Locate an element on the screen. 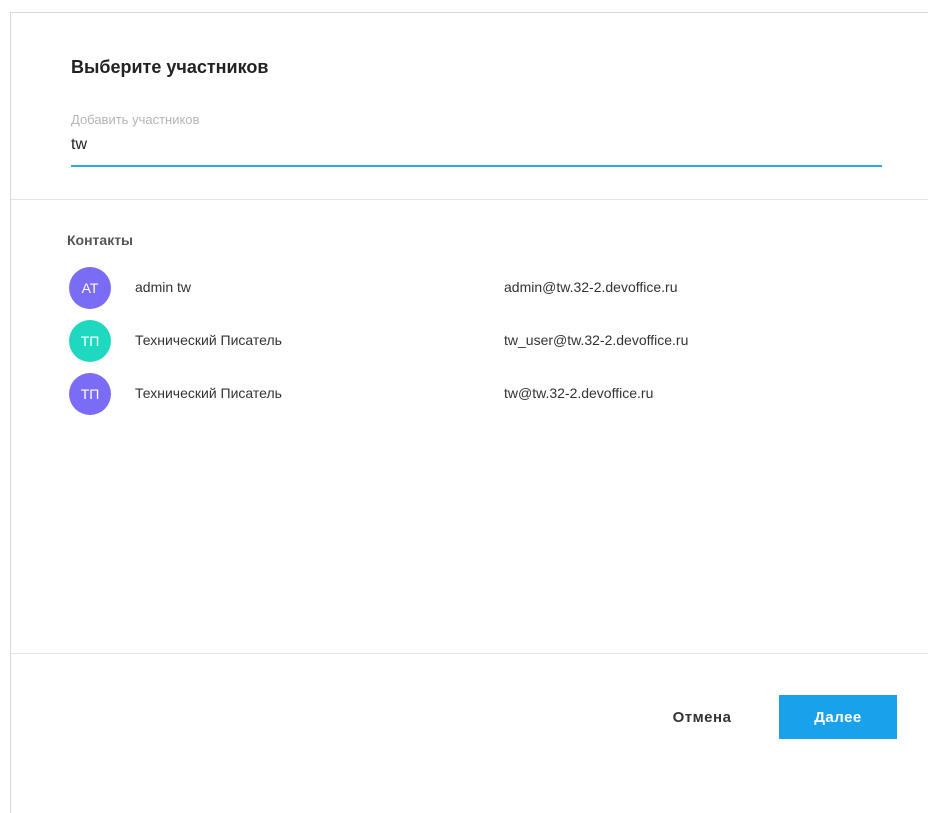 The height and width of the screenshot is (813, 928). add-participants-input is located at coordinates (476, 145).